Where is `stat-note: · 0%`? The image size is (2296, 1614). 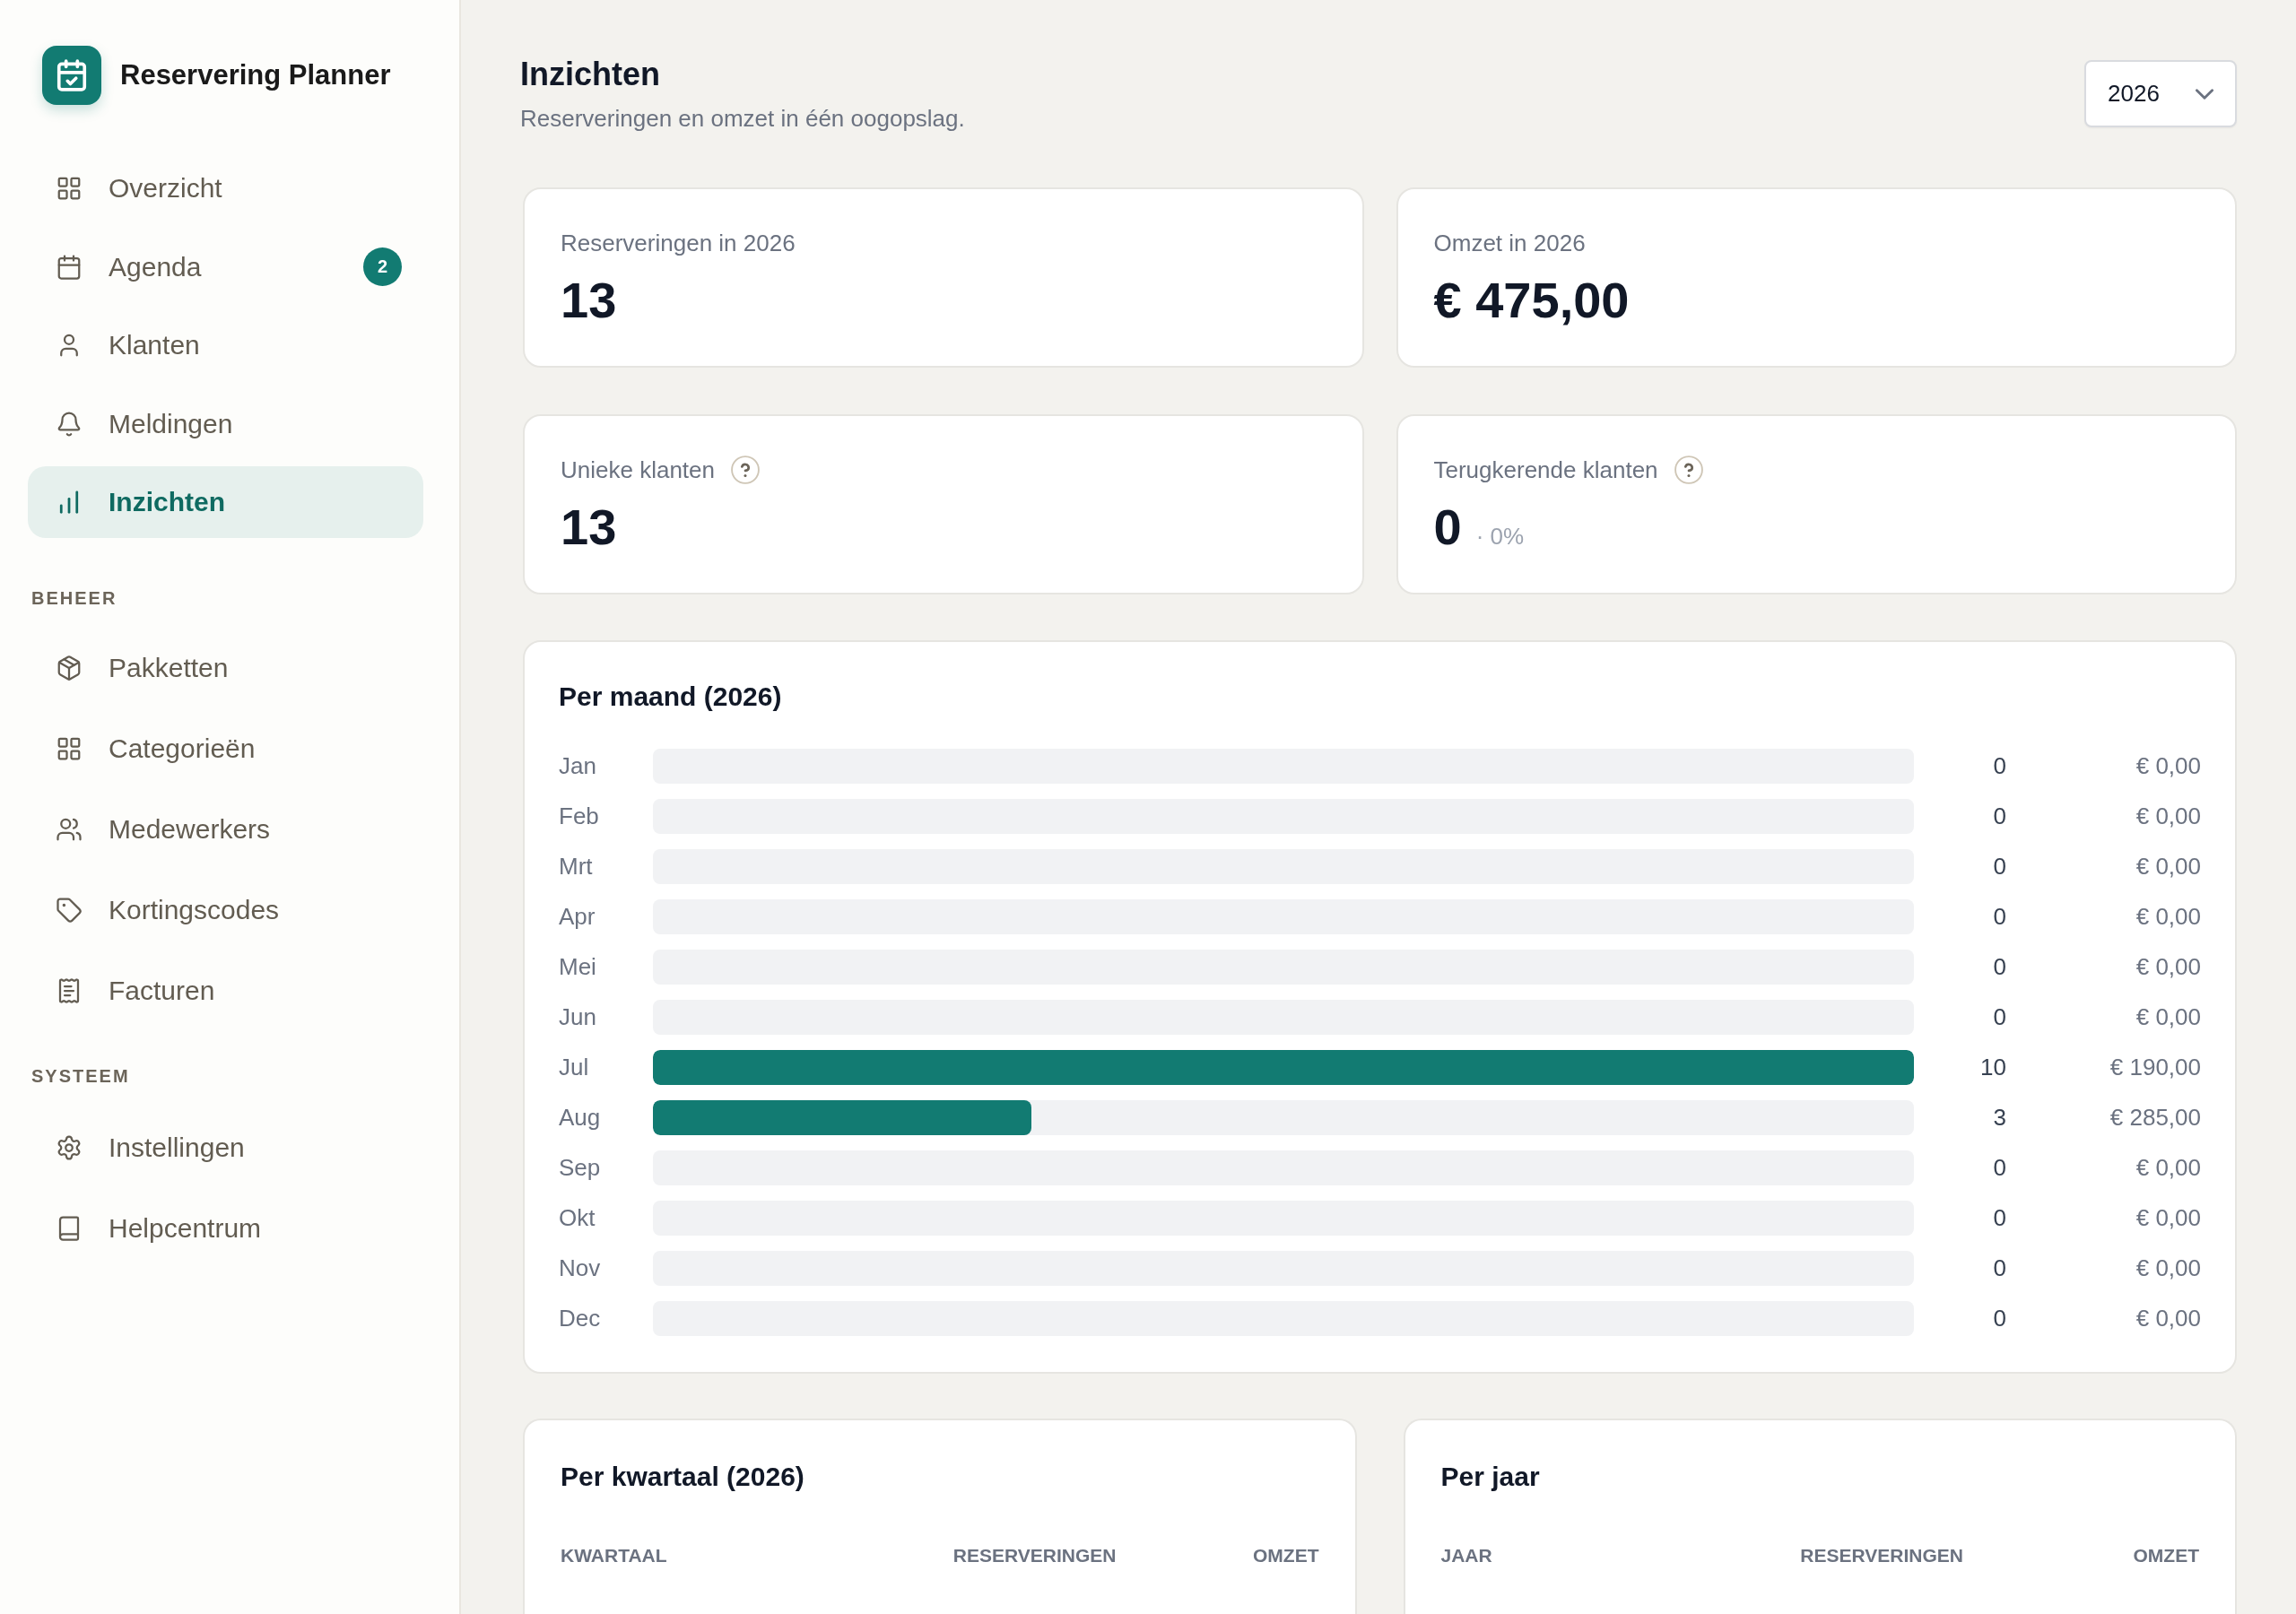 stat-note: · 0% is located at coordinates (1500, 537).